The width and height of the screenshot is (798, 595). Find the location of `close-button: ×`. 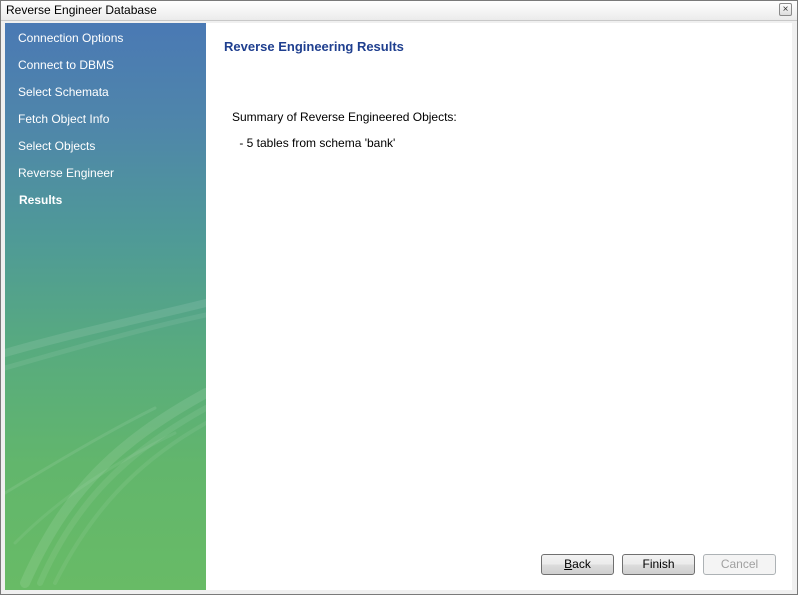

close-button: × is located at coordinates (785, 9).